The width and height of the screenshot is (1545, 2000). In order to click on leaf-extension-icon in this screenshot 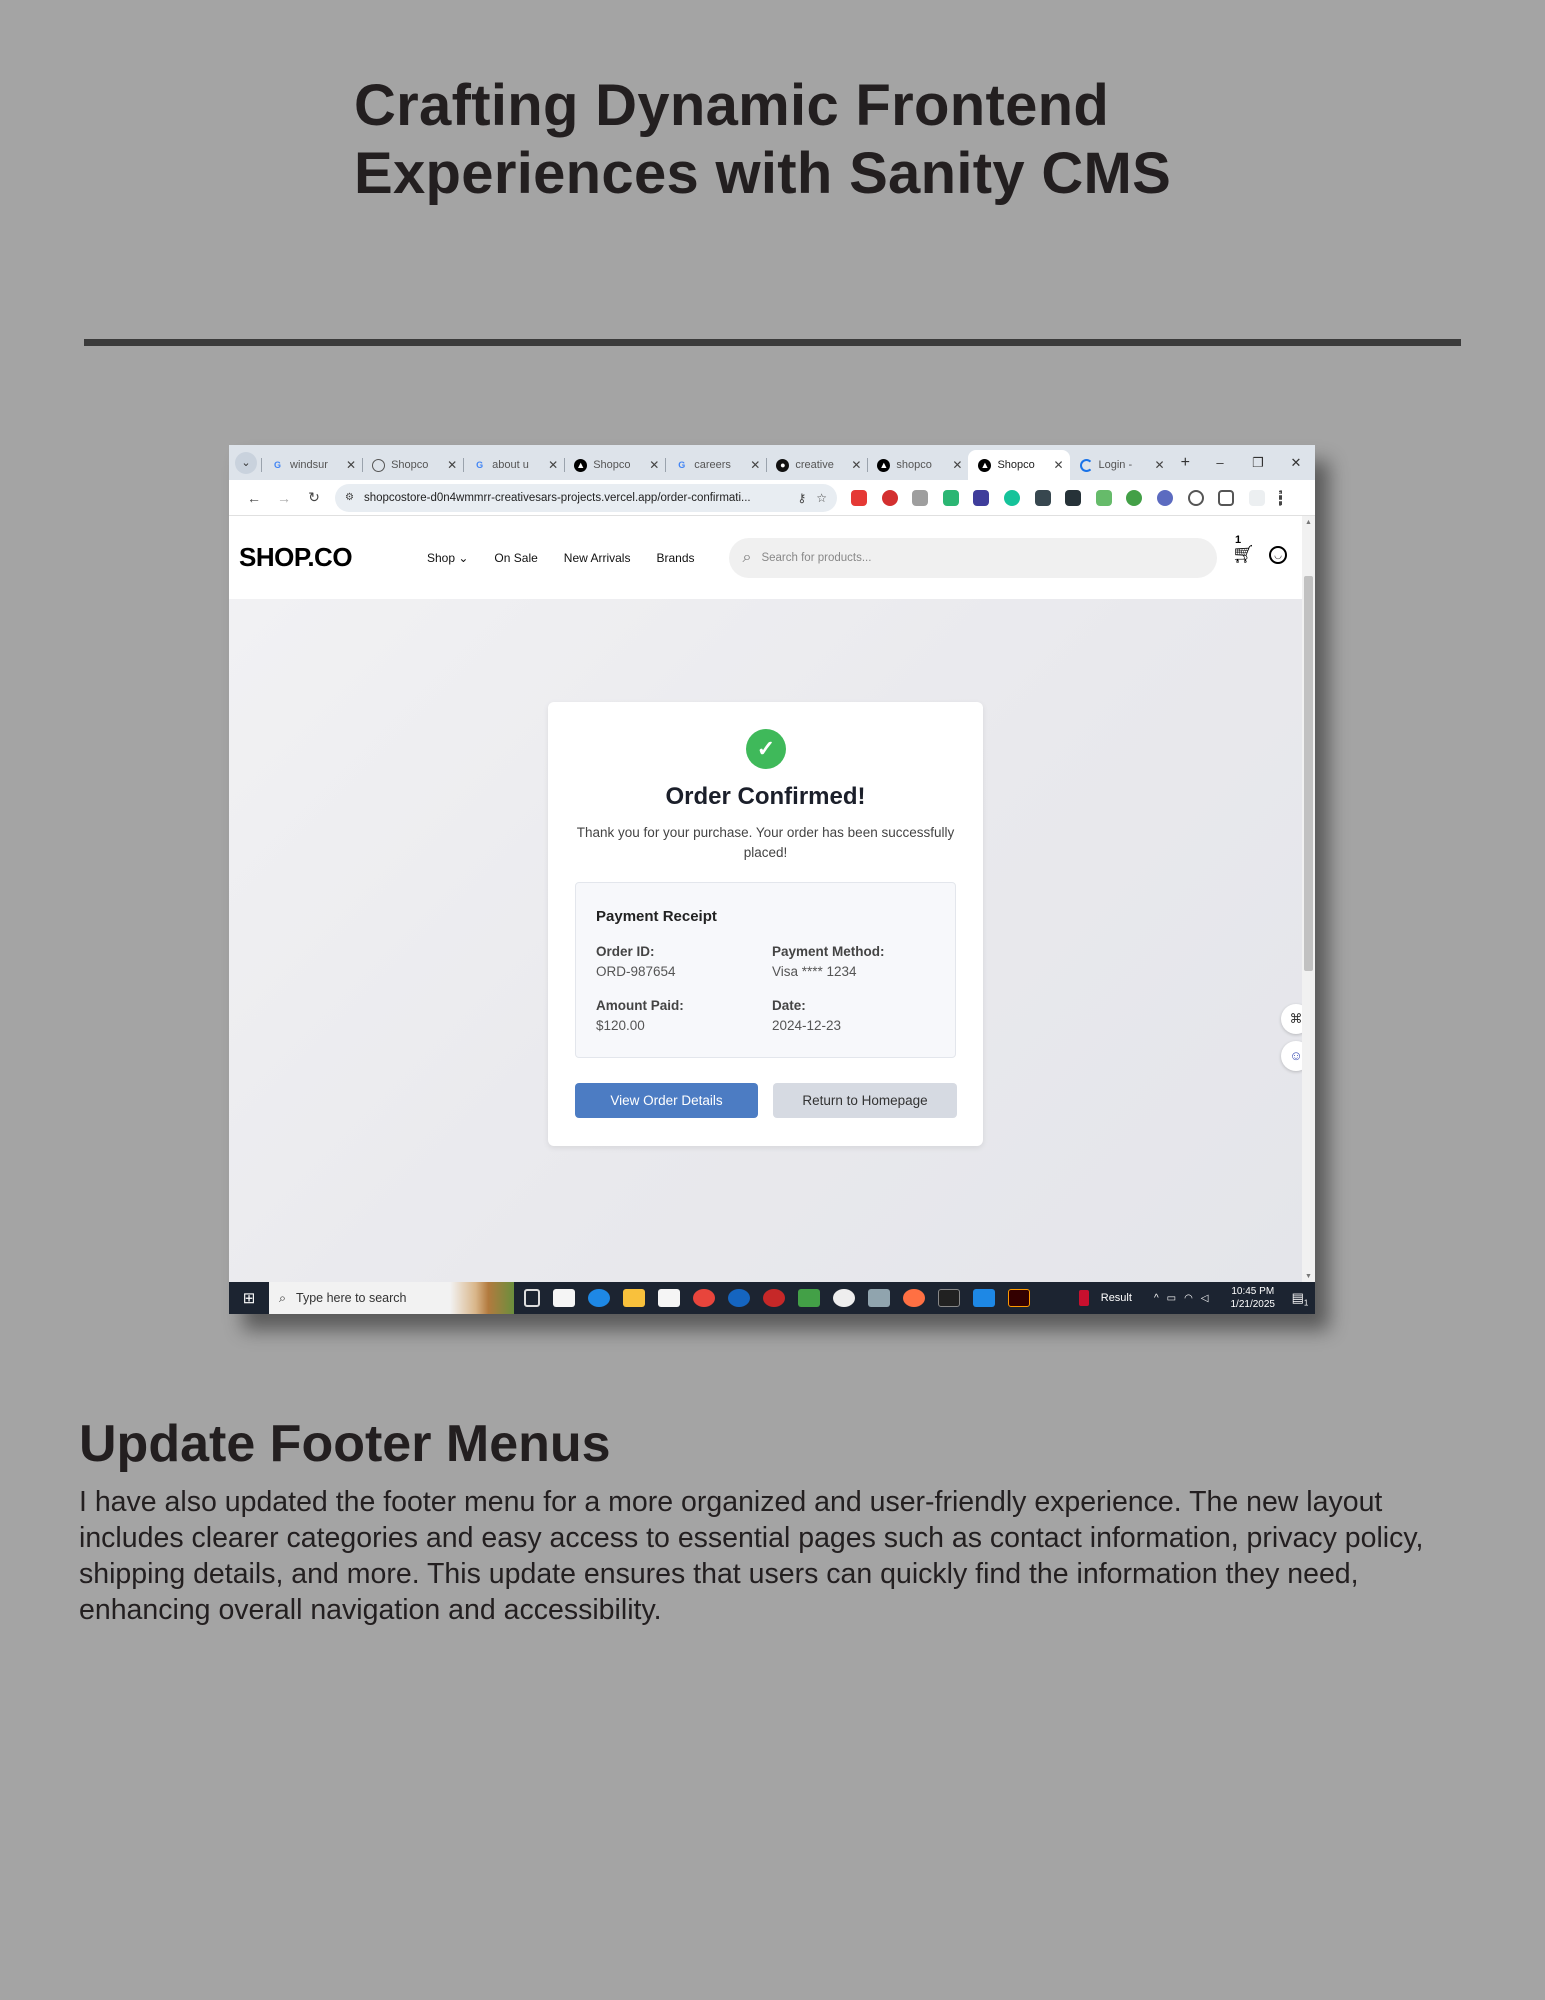, I will do `click(1134, 497)`.